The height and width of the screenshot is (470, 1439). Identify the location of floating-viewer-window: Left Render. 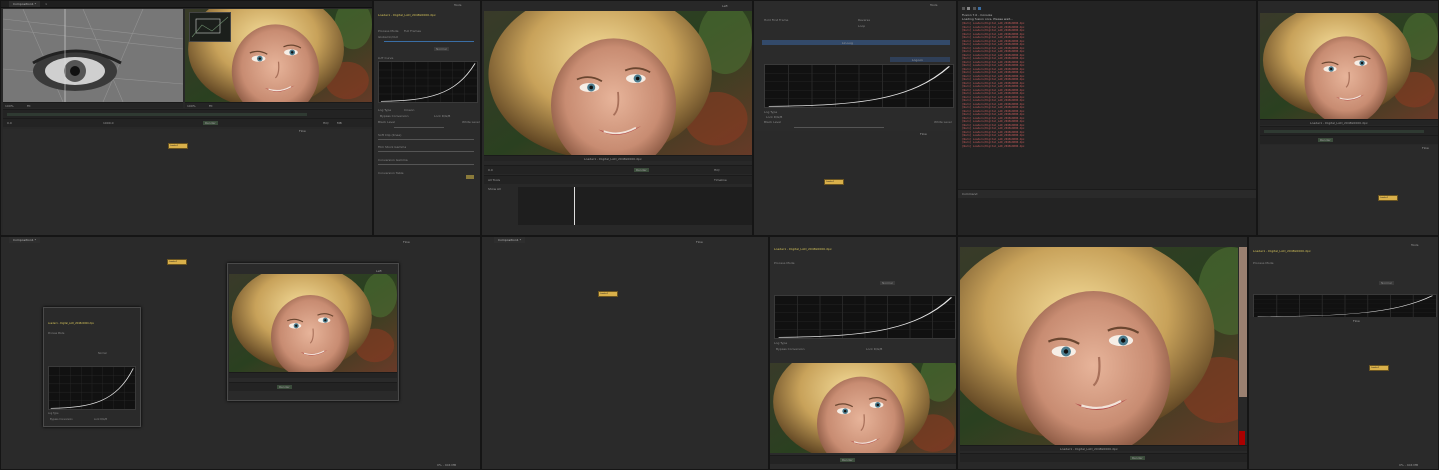
(313, 332).